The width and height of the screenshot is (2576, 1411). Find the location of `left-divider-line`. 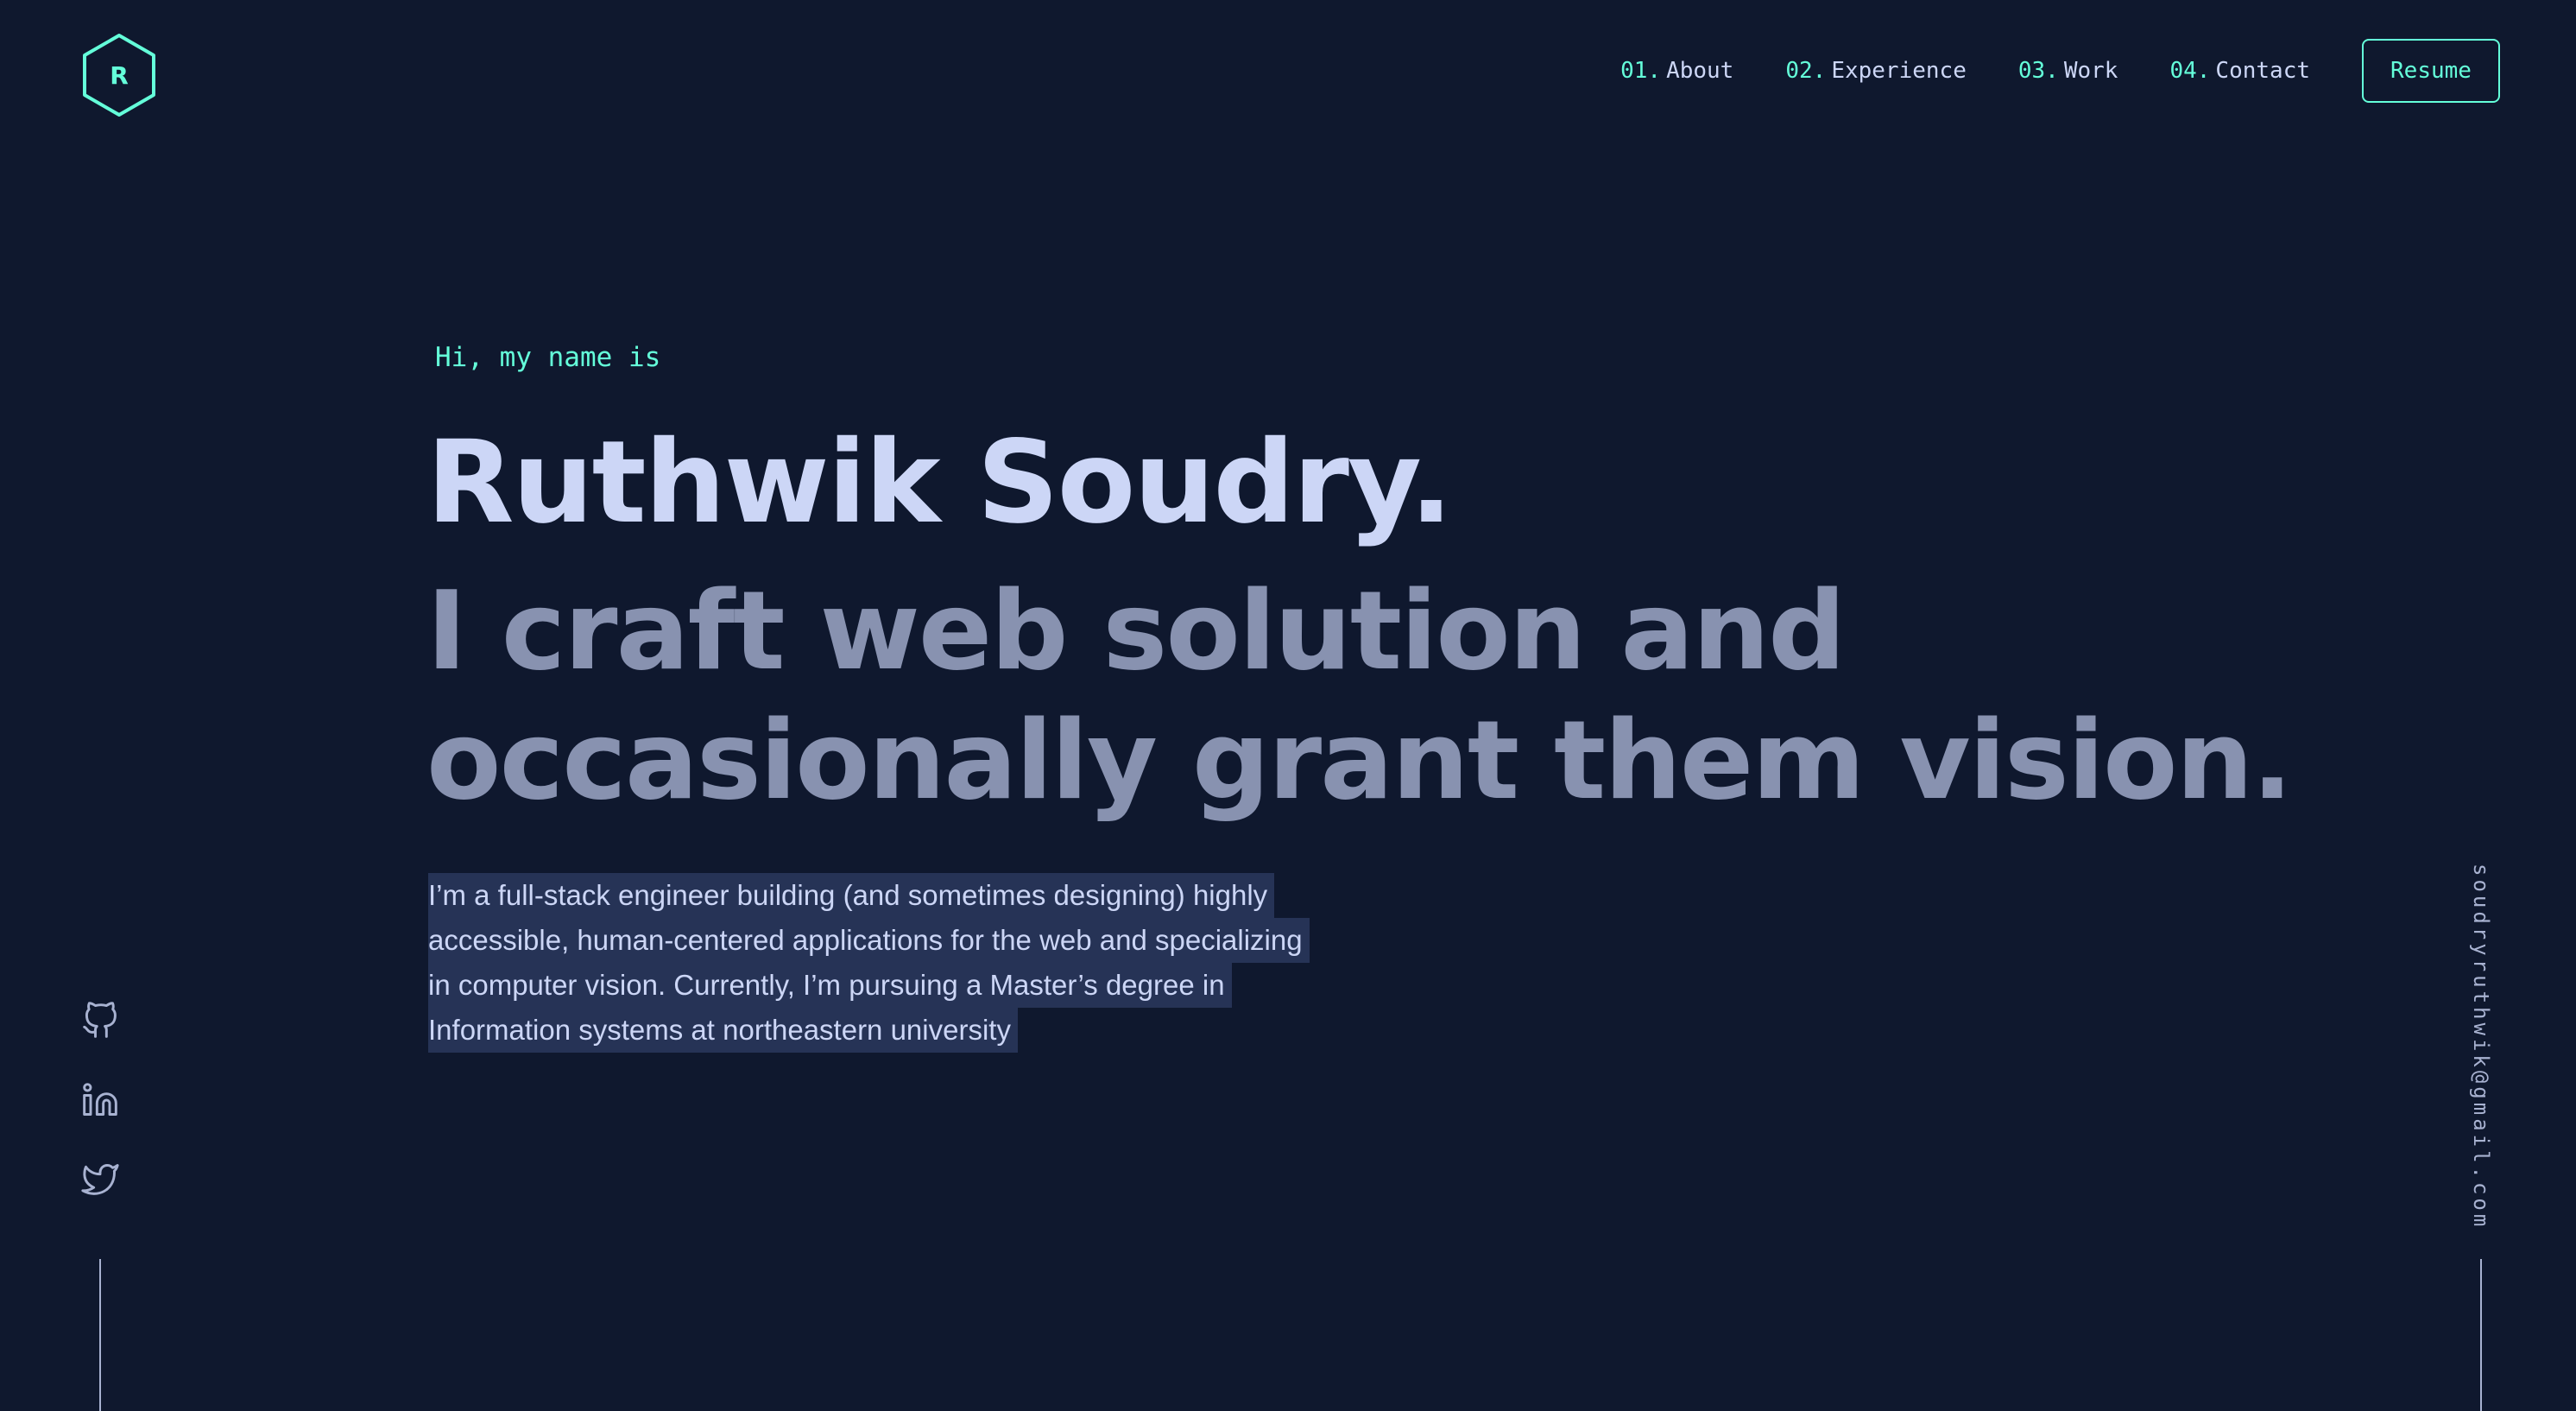

left-divider-line is located at coordinates (100, 1335).